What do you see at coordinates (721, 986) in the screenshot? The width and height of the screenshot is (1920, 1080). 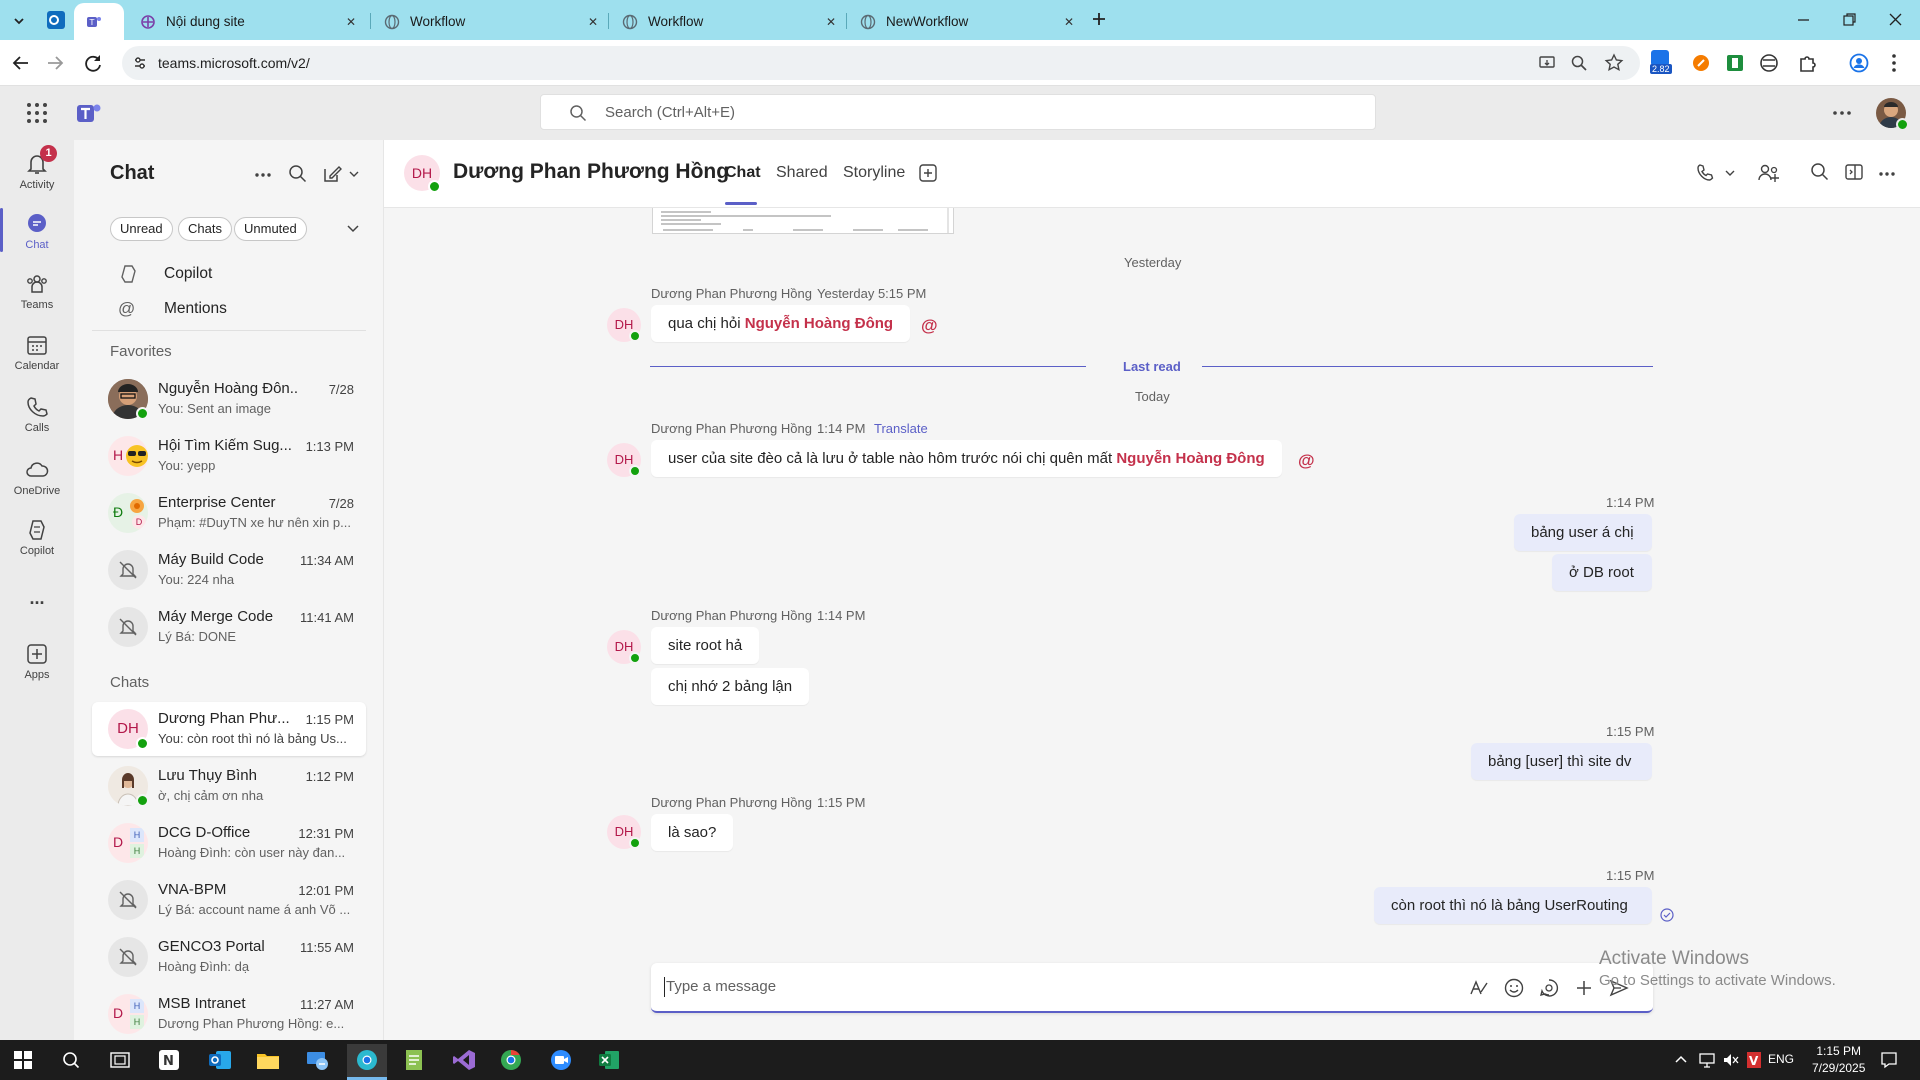 I see `compose-placeholder: Type a message` at bounding box center [721, 986].